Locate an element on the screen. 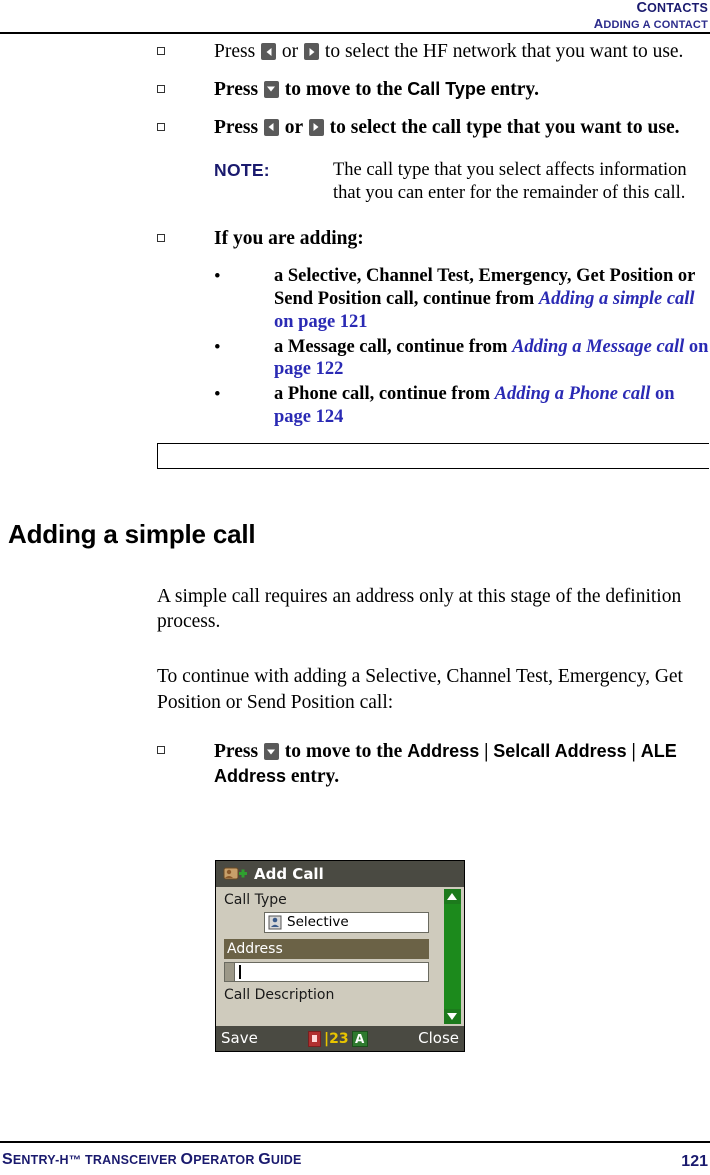  step-if-adding: If you are adding: is located at coordinates (355, 239).